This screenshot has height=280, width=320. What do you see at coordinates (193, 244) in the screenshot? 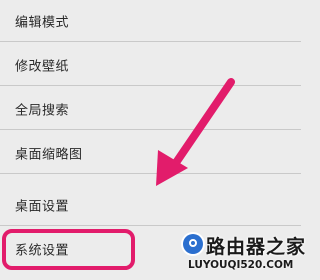
I see `router-logo-icon` at bounding box center [193, 244].